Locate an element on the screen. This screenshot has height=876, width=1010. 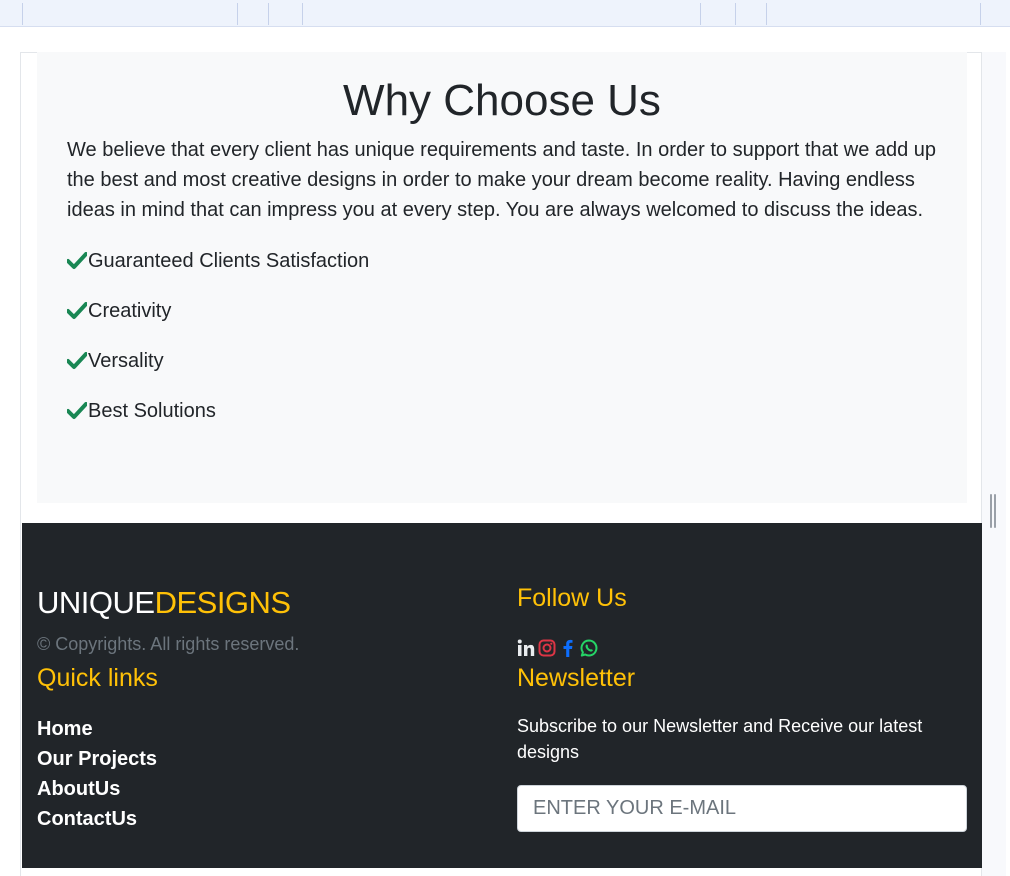
follow-us-title: Follow Us is located at coordinates (572, 598).